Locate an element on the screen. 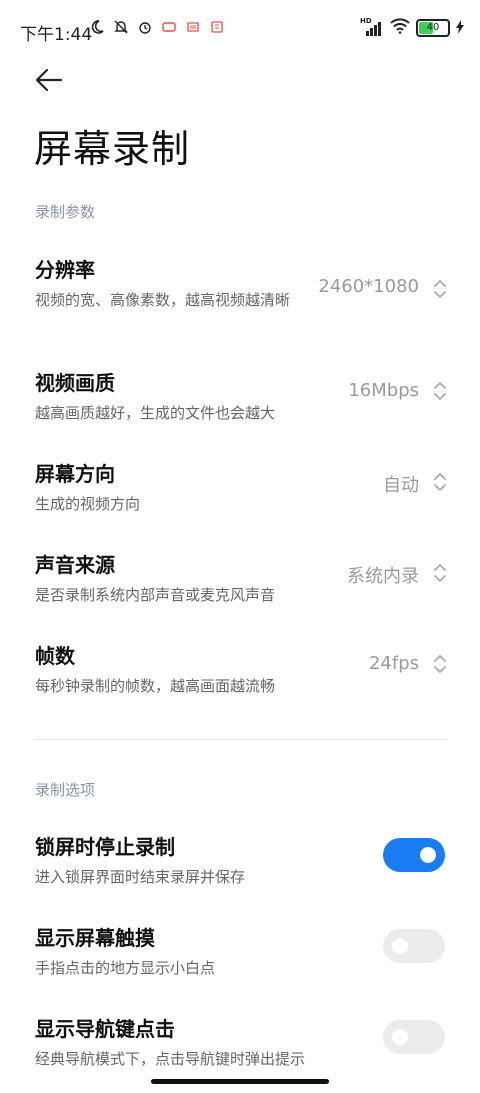  setting-row-resolution: 分辨率 视频的宽、高像素数，越高视频越清晰 2460*1080 is located at coordinates (241, 283).